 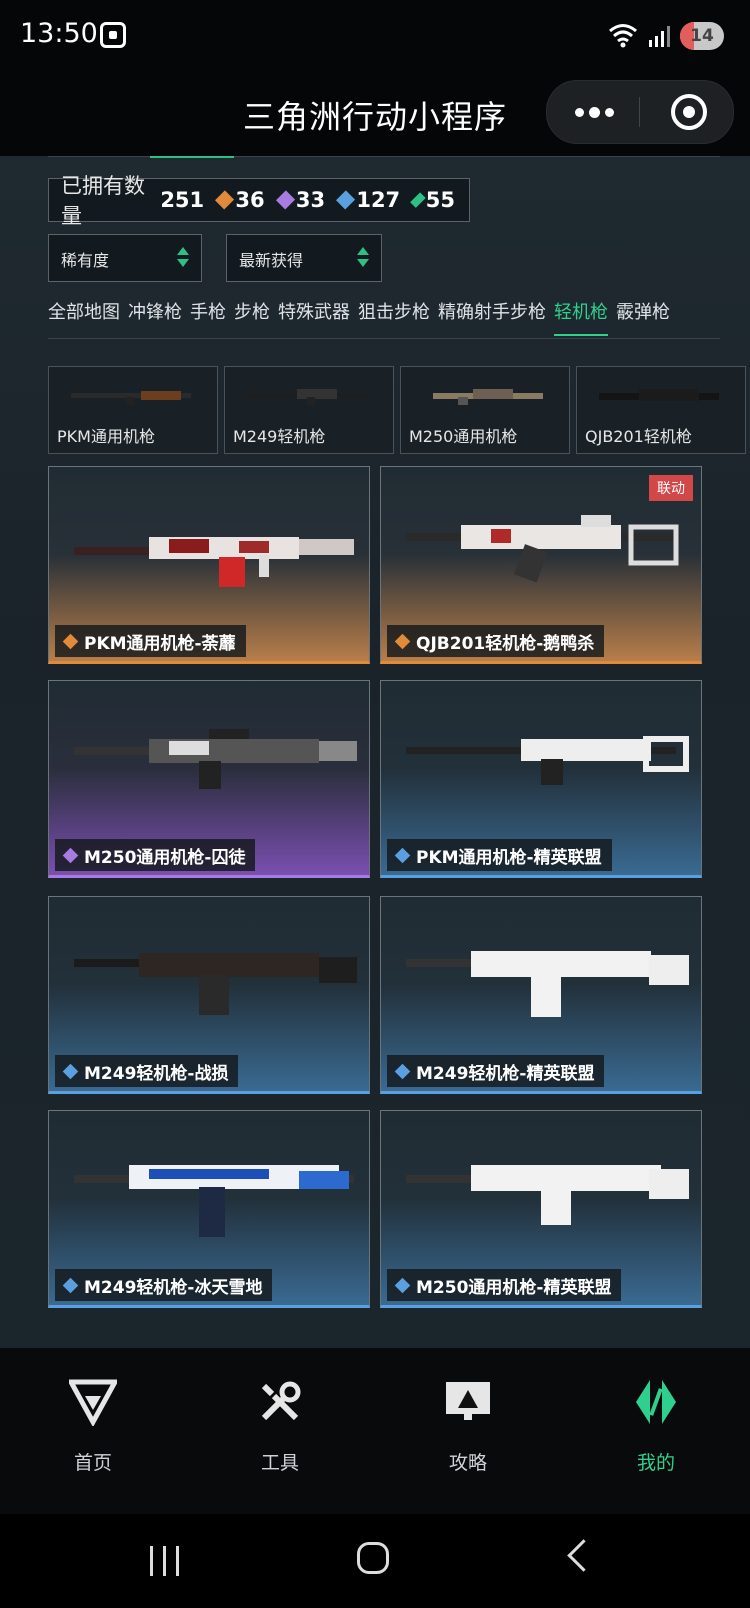 I want to click on nav-tools: 工具, so click(x=280, y=1433).